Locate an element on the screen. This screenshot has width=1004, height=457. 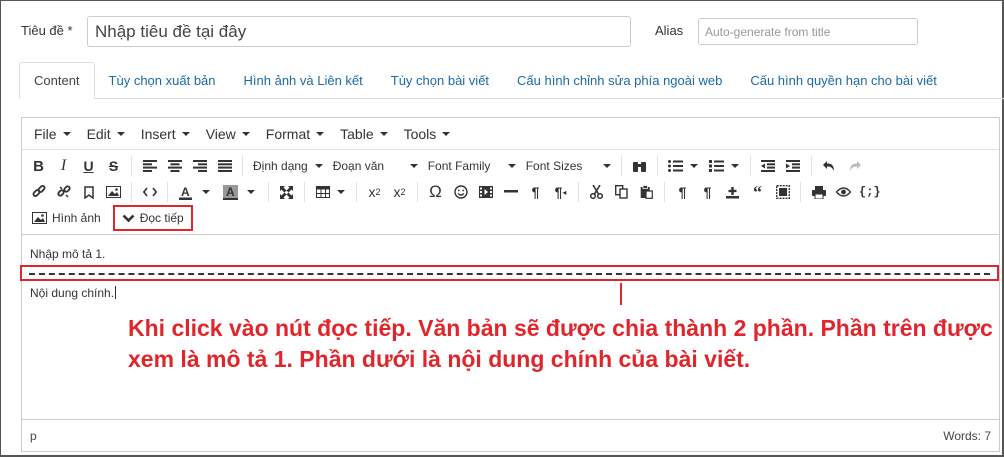
image-button: Hình ảnh is located at coordinates (66, 218).